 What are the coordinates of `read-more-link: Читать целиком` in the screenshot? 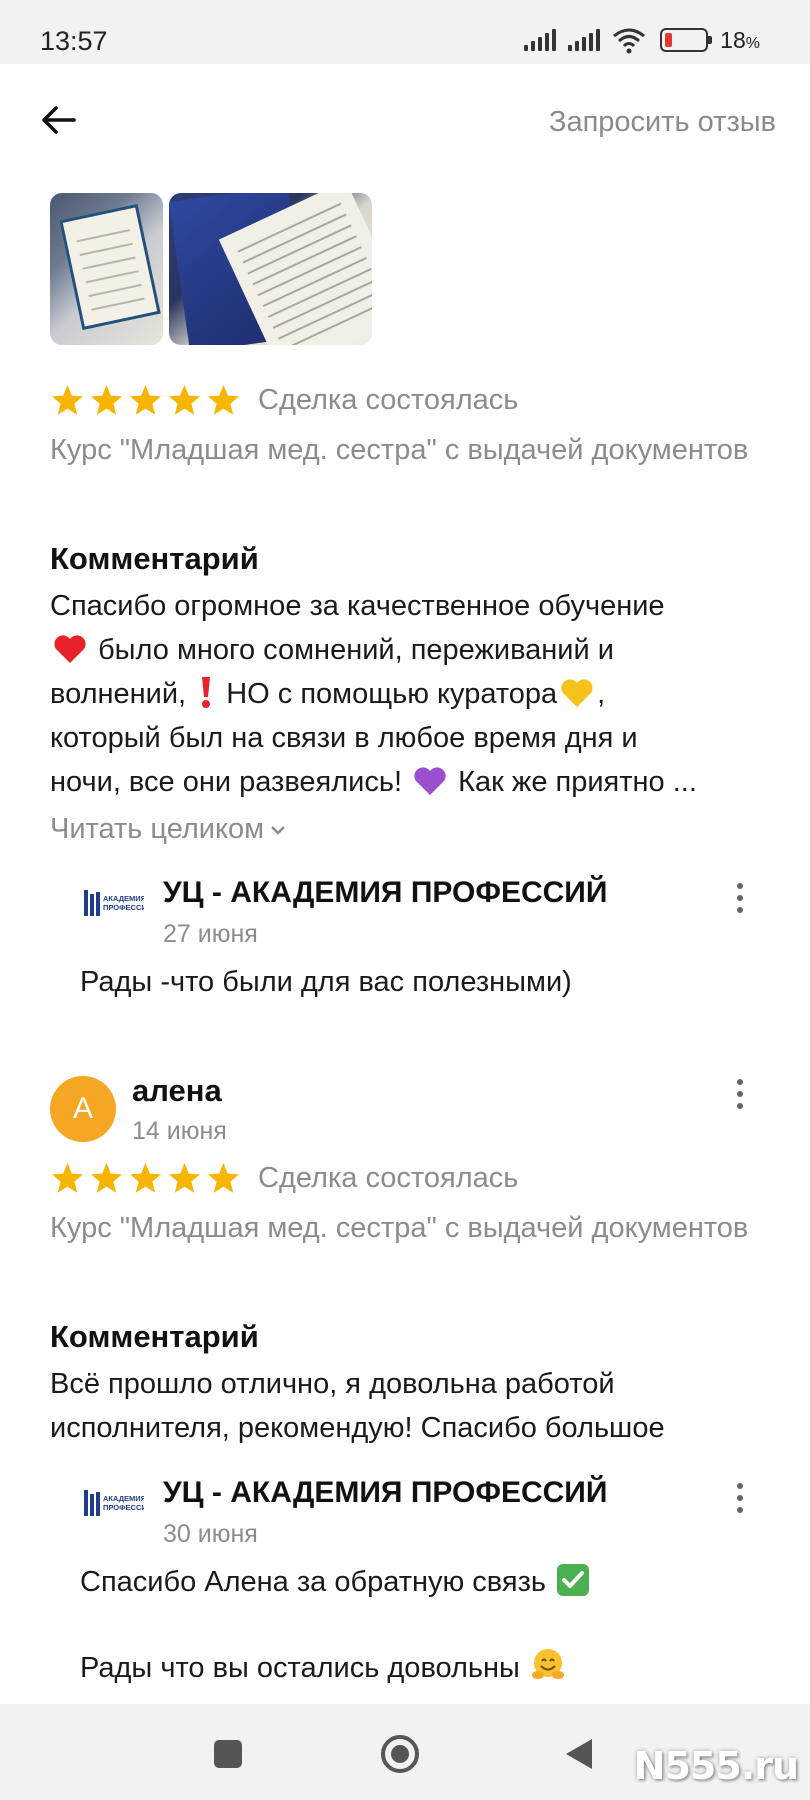 It's located at (168, 829).